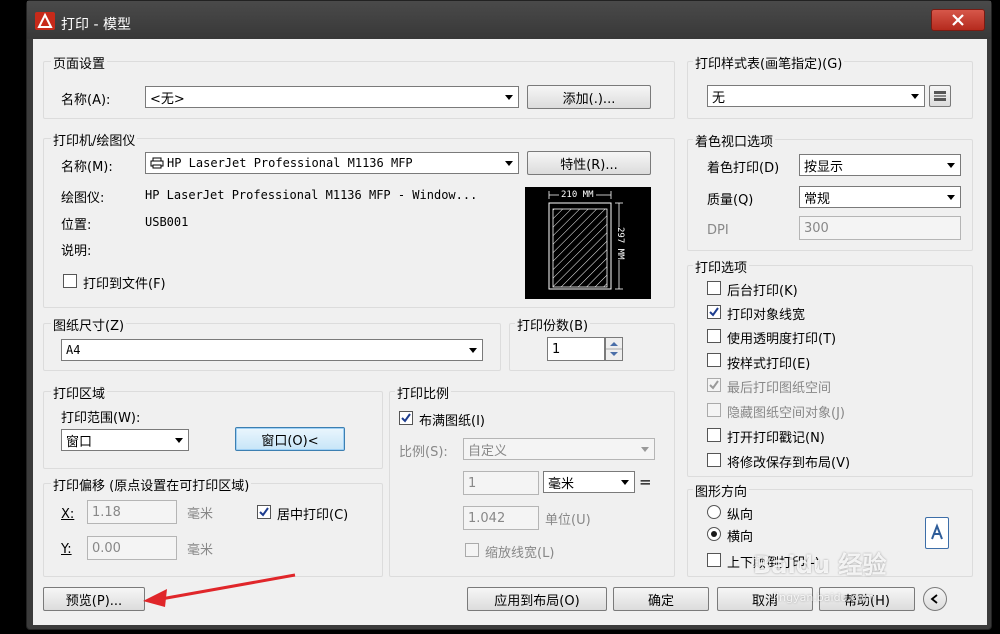 The height and width of the screenshot is (634, 1000). Describe the element at coordinates (488, 451) in the screenshot. I see `scale-value: 自定义` at that location.